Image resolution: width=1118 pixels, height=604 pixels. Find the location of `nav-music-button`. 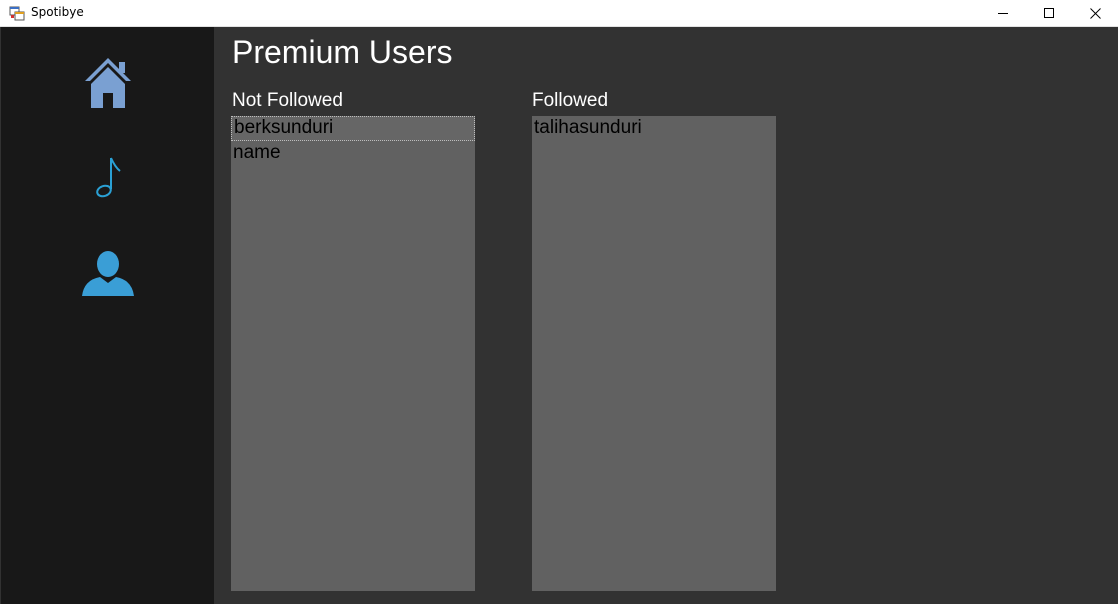

nav-music-button is located at coordinates (107, 179).